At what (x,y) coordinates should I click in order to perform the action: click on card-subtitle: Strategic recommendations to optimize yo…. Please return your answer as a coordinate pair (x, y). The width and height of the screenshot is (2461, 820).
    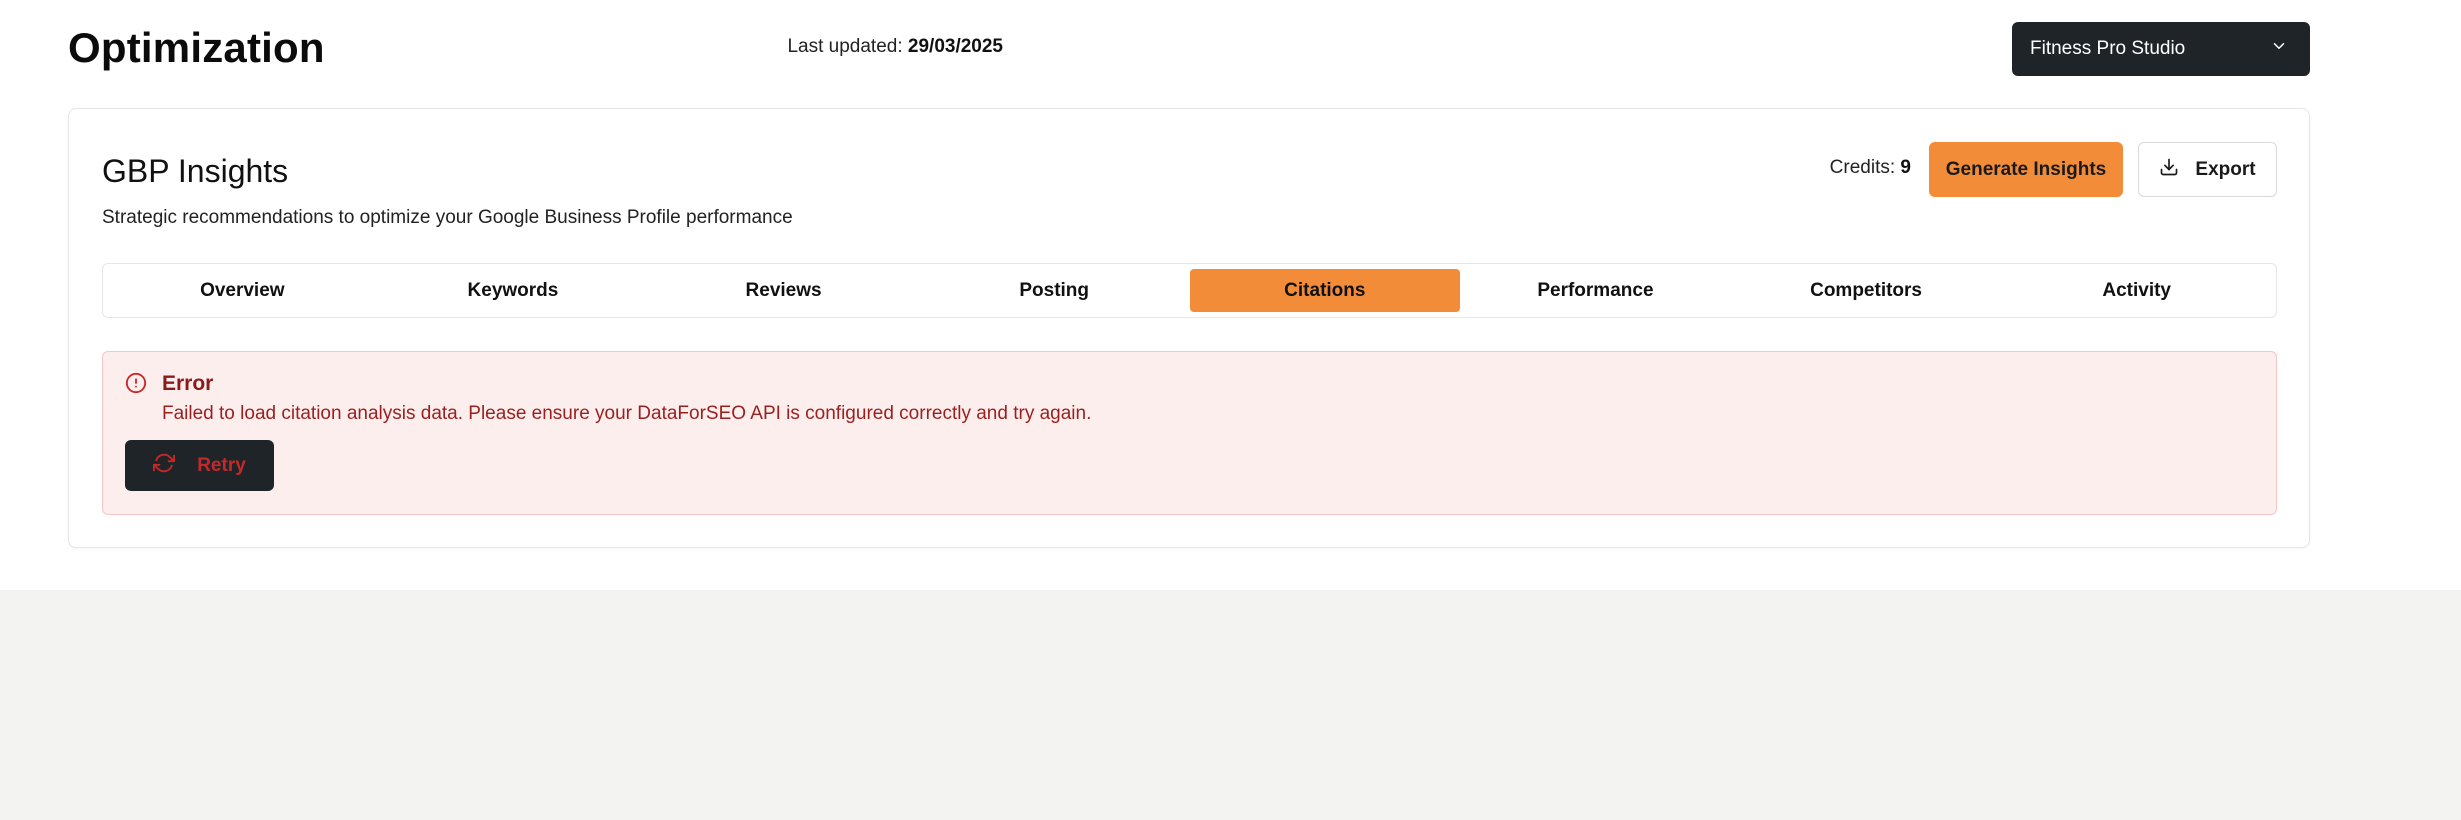
    Looking at the image, I should click on (447, 217).